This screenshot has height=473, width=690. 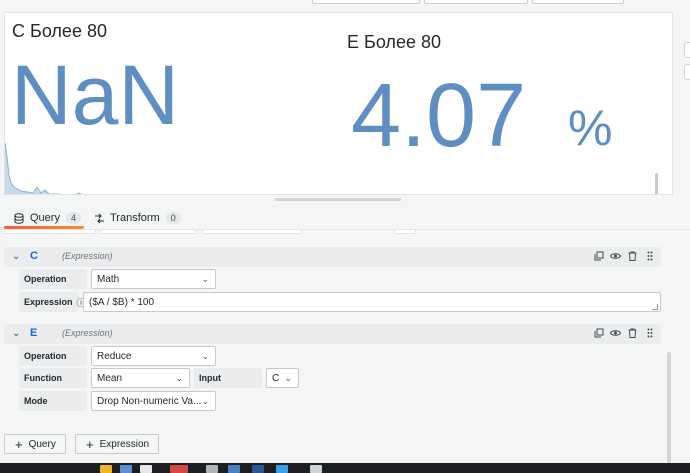 What do you see at coordinates (19, 218) in the screenshot?
I see `database-icon` at bounding box center [19, 218].